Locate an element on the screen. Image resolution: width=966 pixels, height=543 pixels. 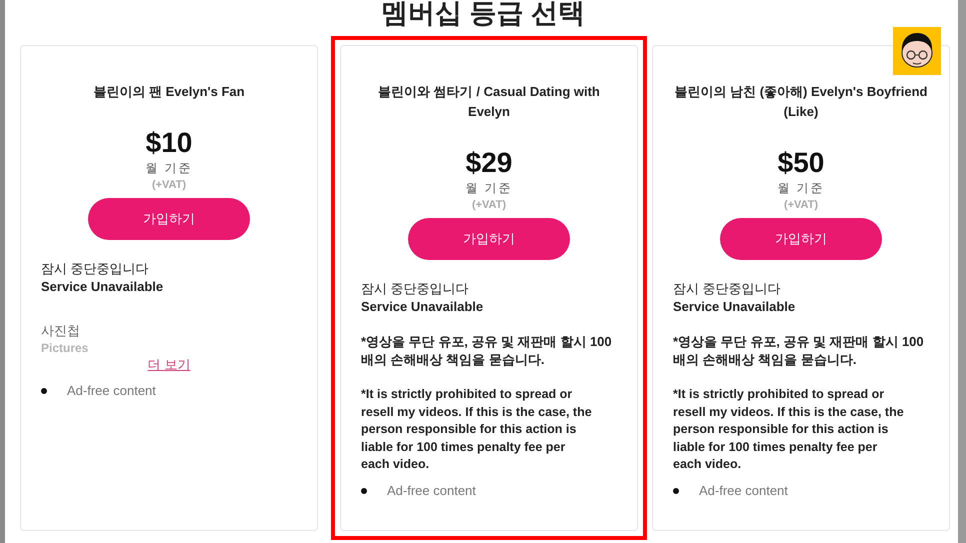
cartoon-avatar-icon is located at coordinates (917, 51).